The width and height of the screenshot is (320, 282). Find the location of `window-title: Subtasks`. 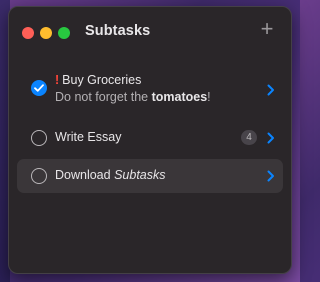

window-title: Subtasks is located at coordinates (118, 31).